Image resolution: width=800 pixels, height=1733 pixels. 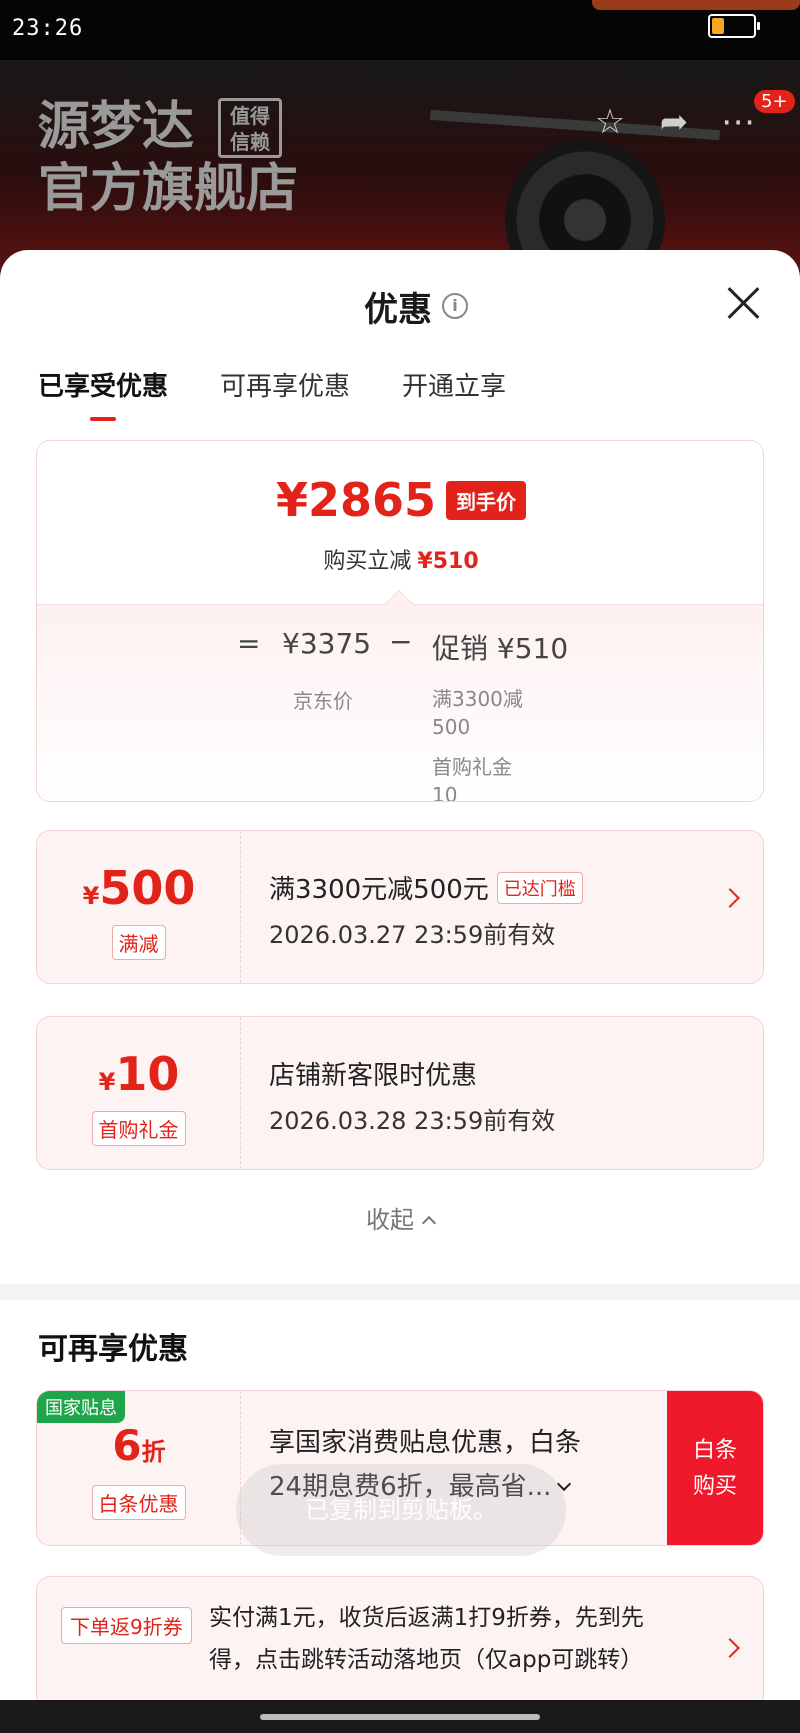 I want to click on saving-row: 购买立减 ¥510, so click(x=400, y=559).